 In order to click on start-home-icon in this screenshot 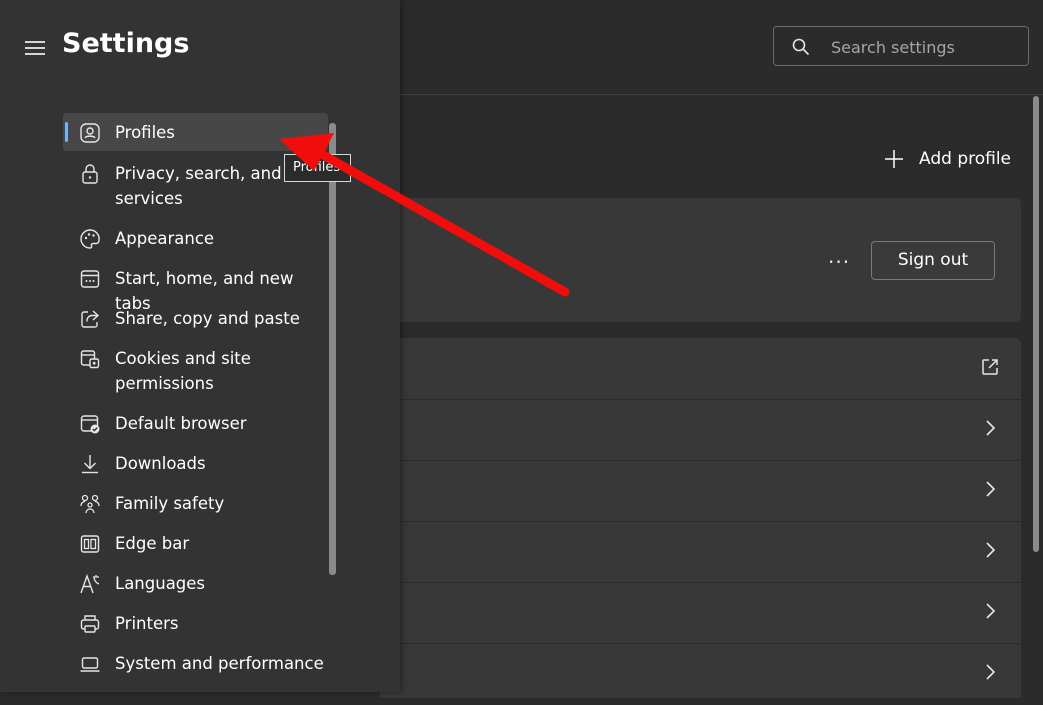, I will do `click(90, 279)`.